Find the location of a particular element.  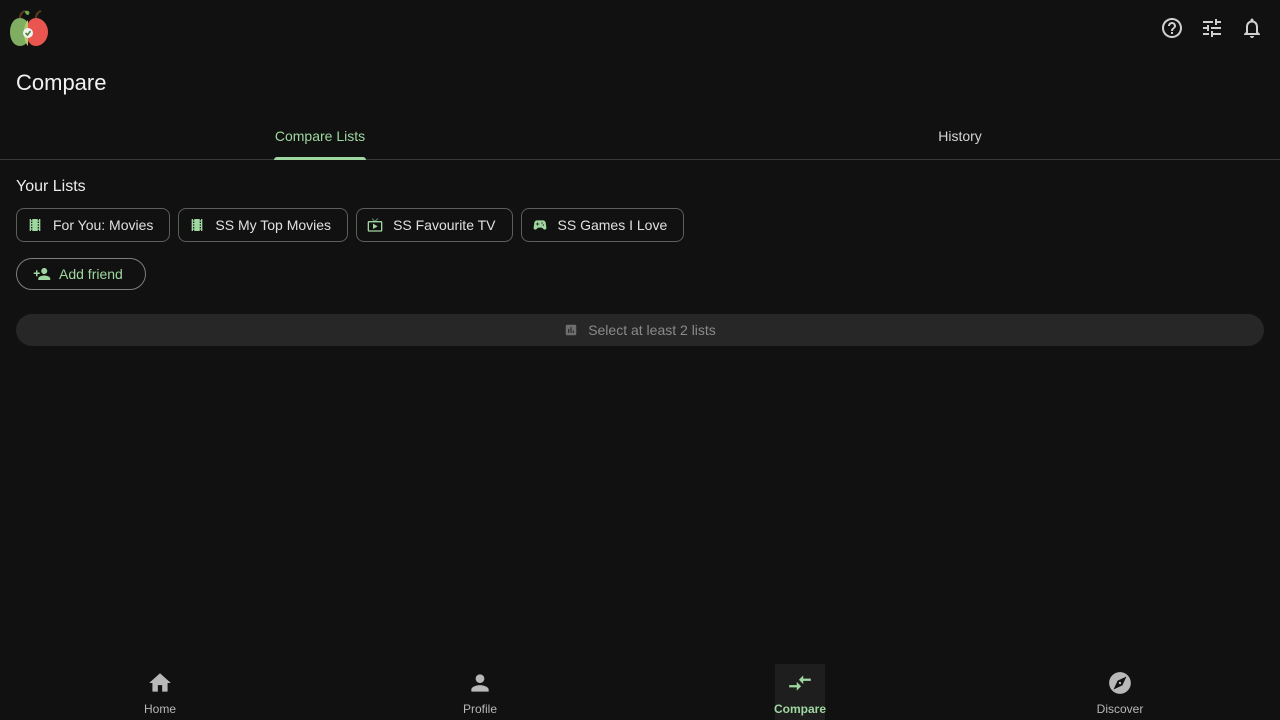

help-icon is located at coordinates (1172, 28).